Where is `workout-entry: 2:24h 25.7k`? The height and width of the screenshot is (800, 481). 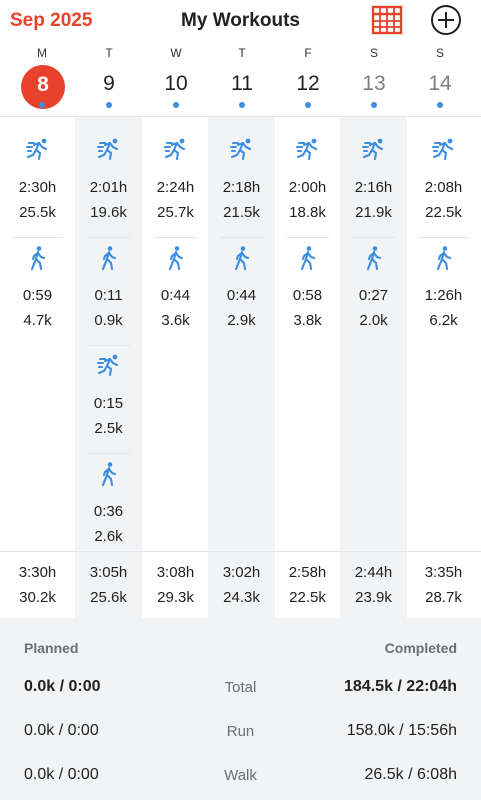 workout-entry: 2:24h 25.7k is located at coordinates (175, 182).